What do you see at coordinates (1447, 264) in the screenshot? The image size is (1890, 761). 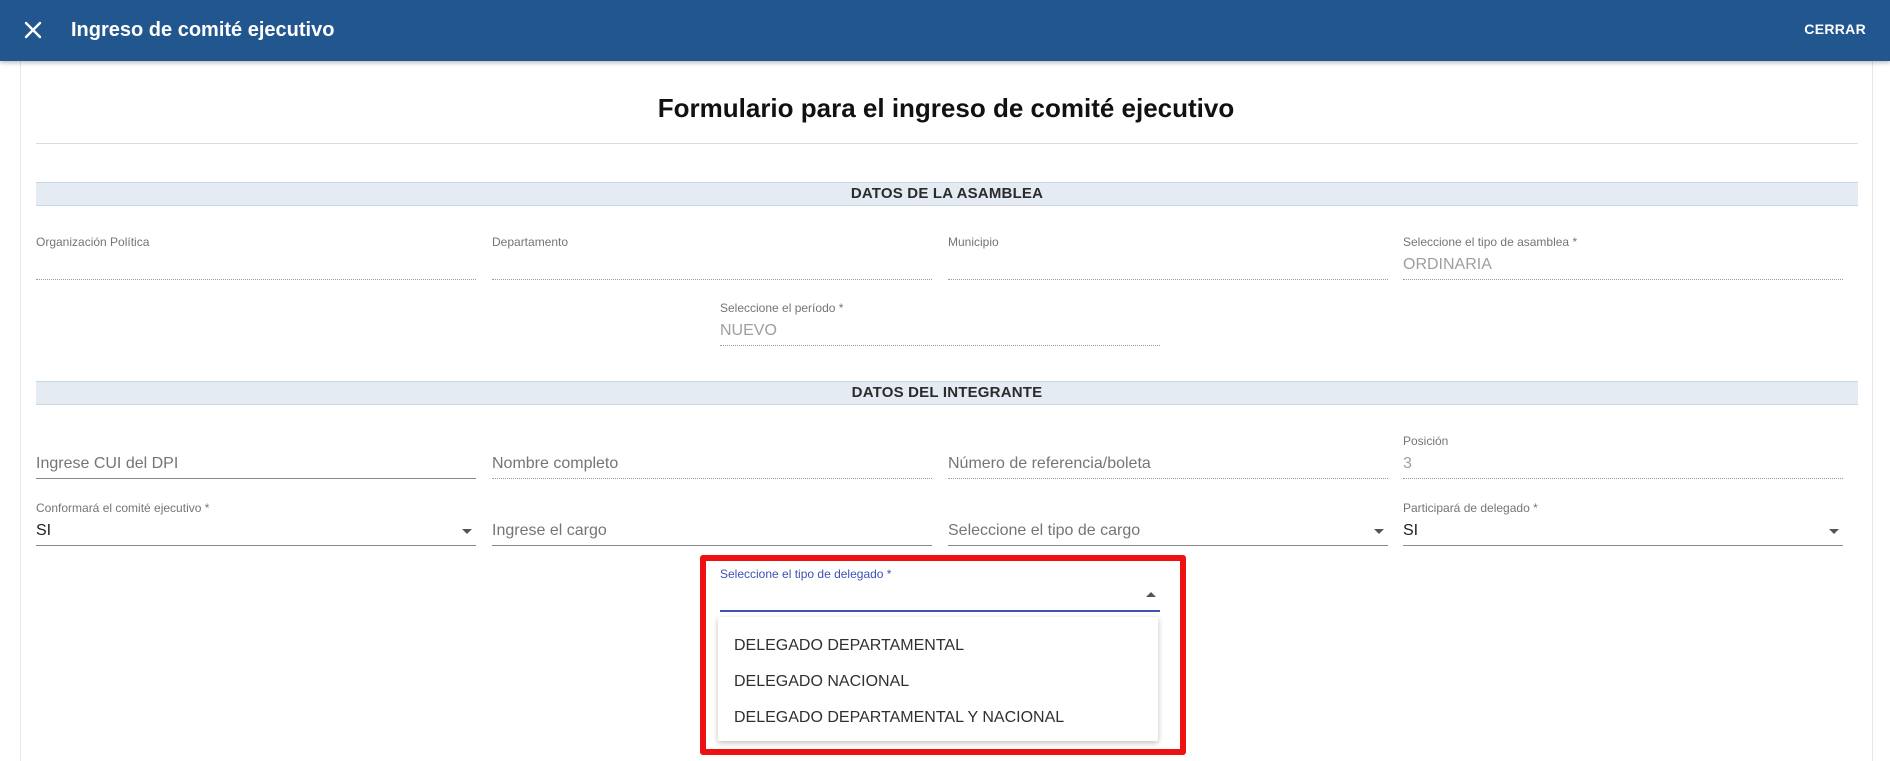 I see `tipo-asamblea-value: ORDINARIA` at bounding box center [1447, 264].